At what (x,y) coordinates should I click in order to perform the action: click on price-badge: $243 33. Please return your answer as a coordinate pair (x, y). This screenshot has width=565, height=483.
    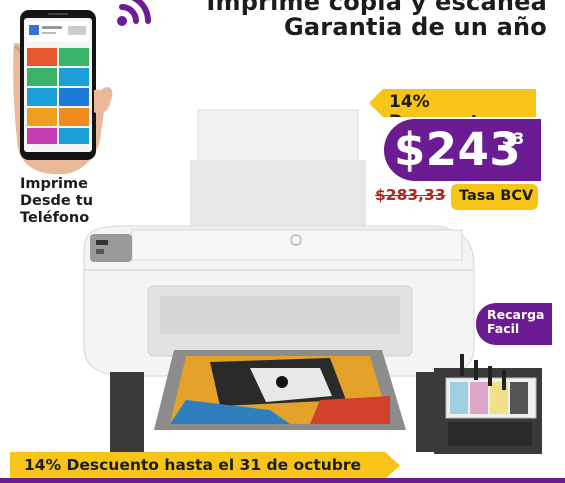
    Looking at the image, I should click on (462, 150).